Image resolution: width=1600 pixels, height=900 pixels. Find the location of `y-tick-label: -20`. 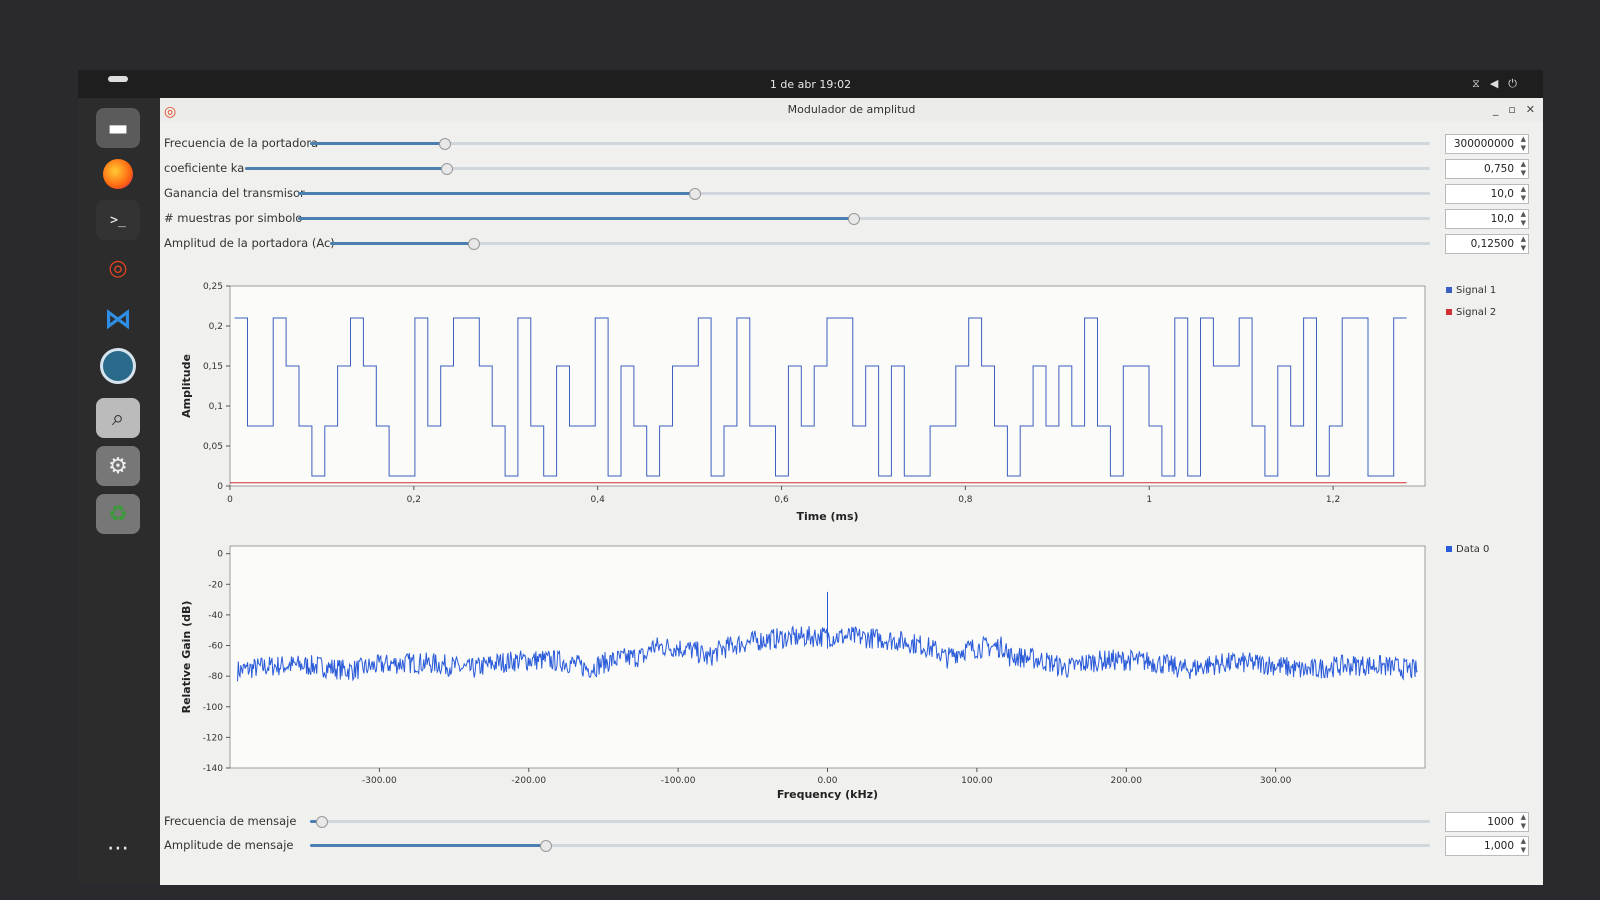

y-tick-label: -20 is located at coordinates (215, 585).